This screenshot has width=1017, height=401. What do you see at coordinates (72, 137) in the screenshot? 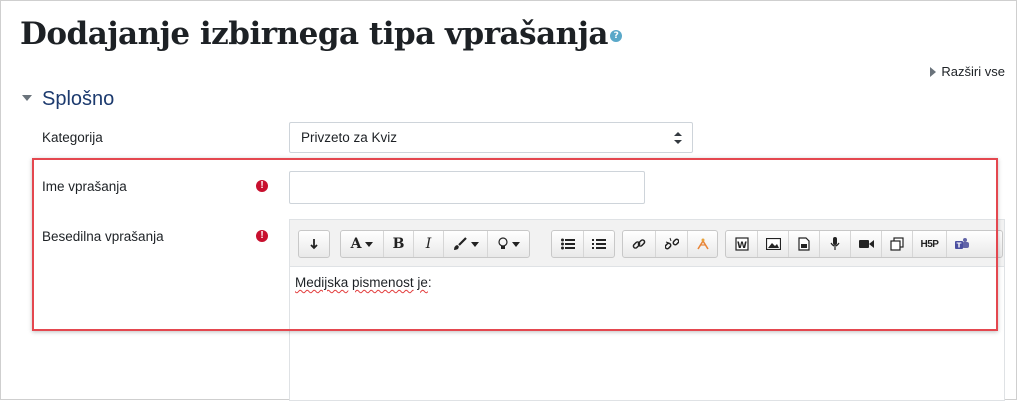
I see `category-label: Kategorija` at bounding box center [72, 137].